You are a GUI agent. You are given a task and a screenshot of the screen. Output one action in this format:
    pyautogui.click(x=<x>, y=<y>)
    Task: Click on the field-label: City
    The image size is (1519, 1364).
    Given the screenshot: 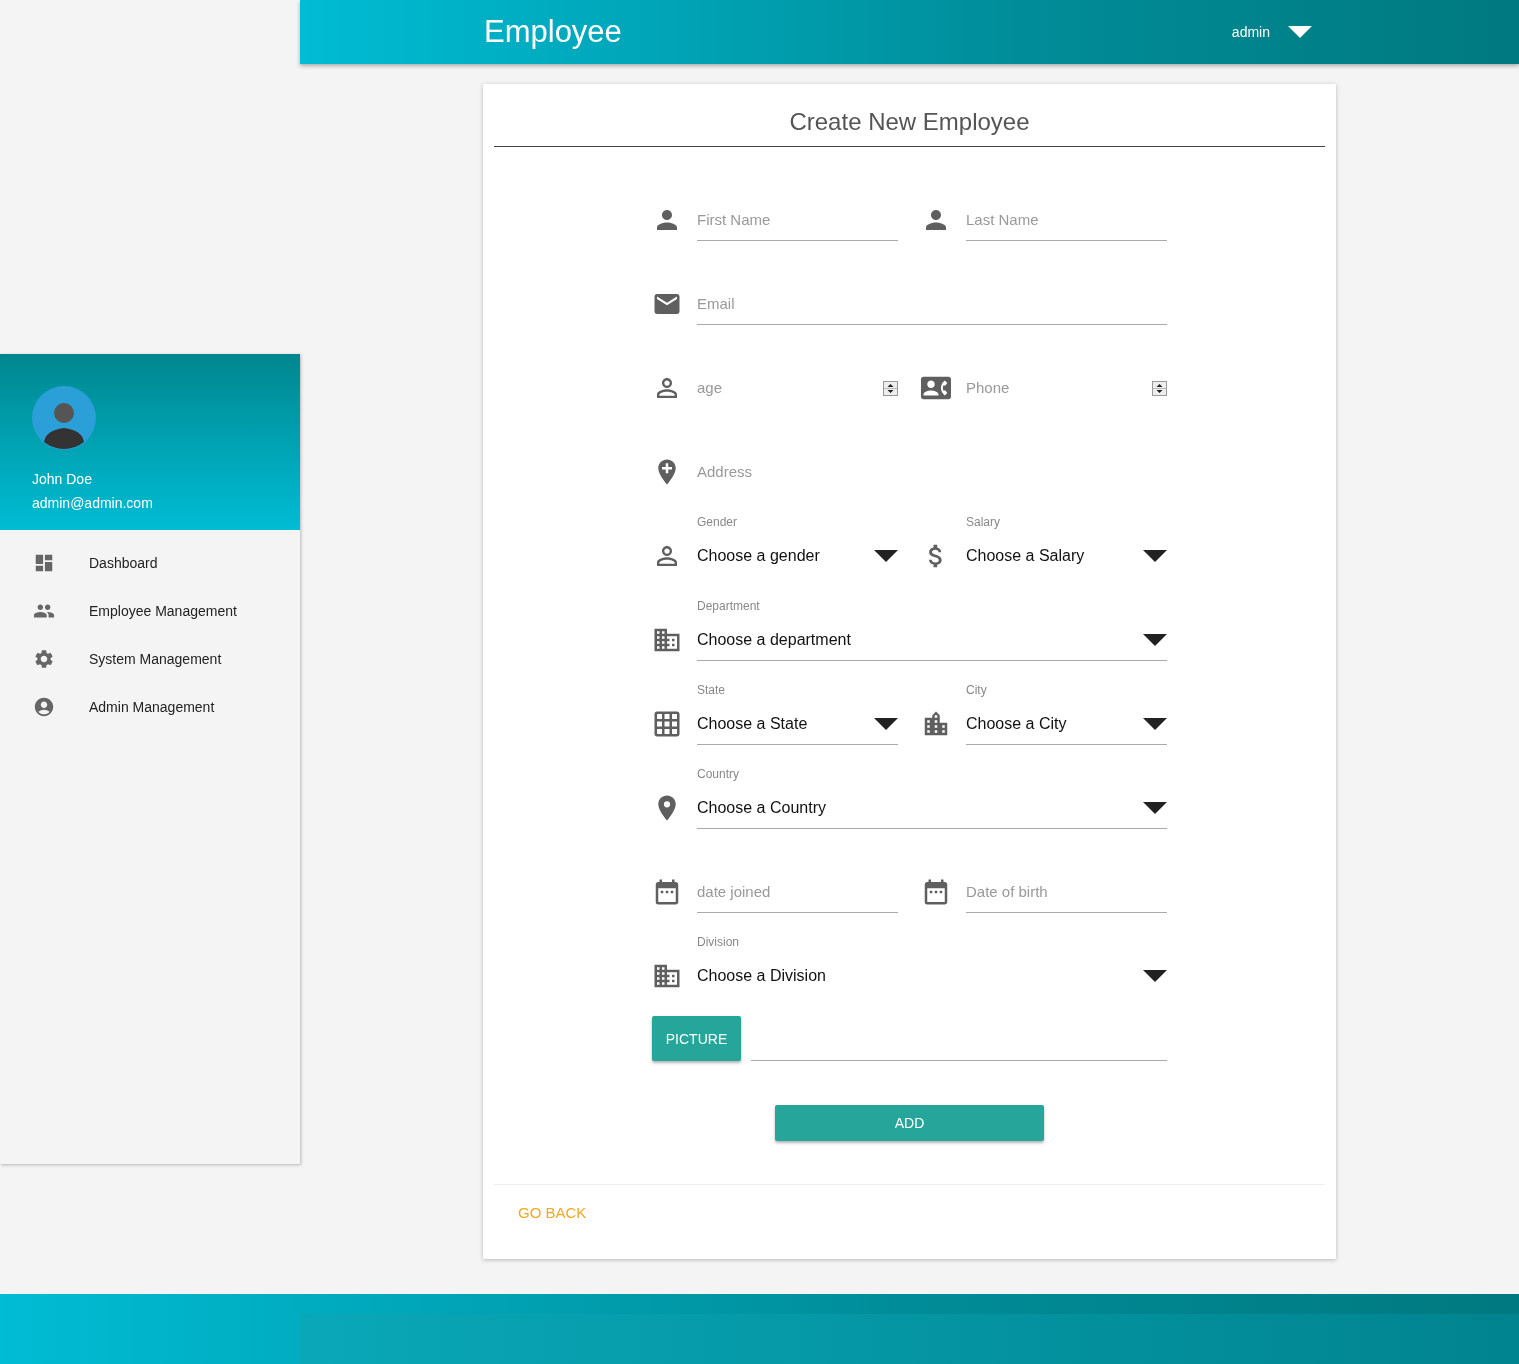 What is the action you would take?
    pyautogui.click(x=976, y=690)
    